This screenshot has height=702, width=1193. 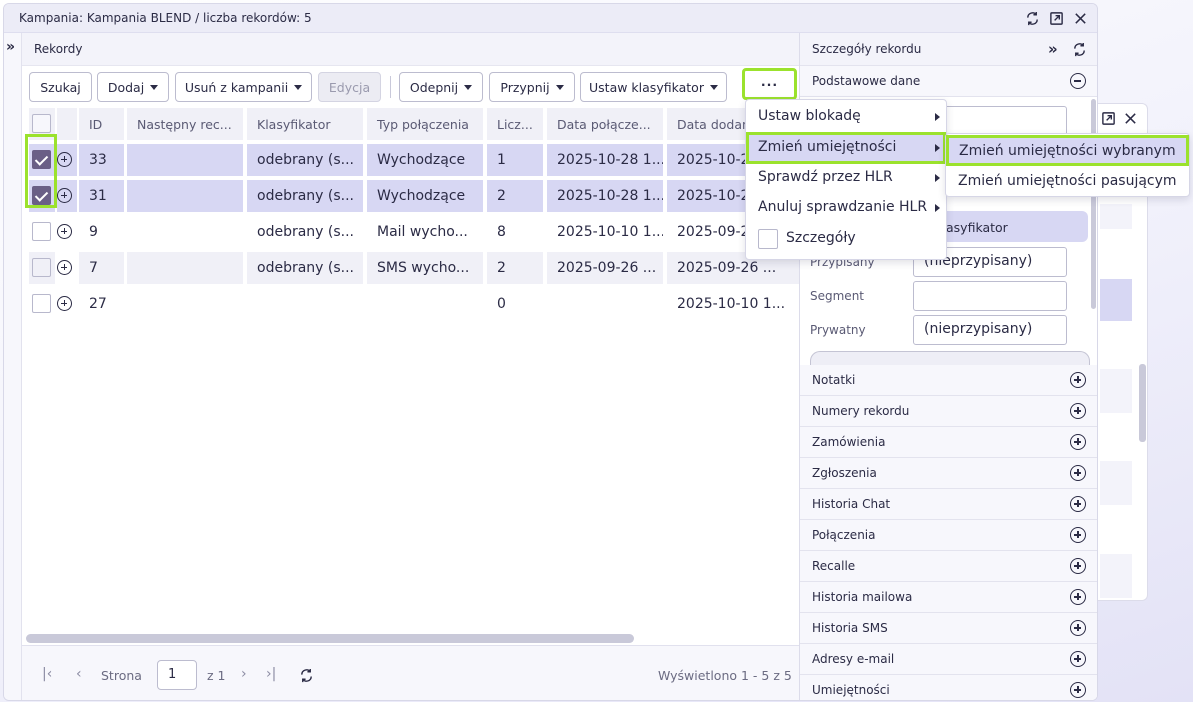 What do you see at coordinates (47, 674) in the screenshot?
I see `first-page-icon: |‹` at bounding box center [47, 674].